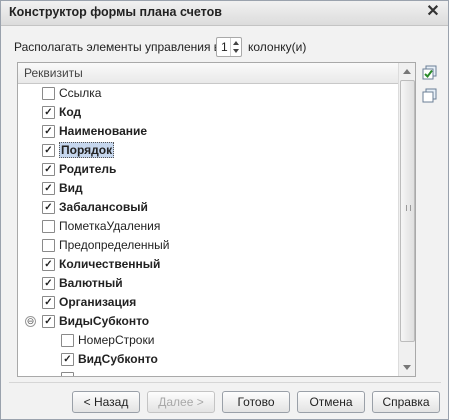  Describe the element at coordinates (71, 188) in the screenshot. I see `row-label: Вид` at that location.